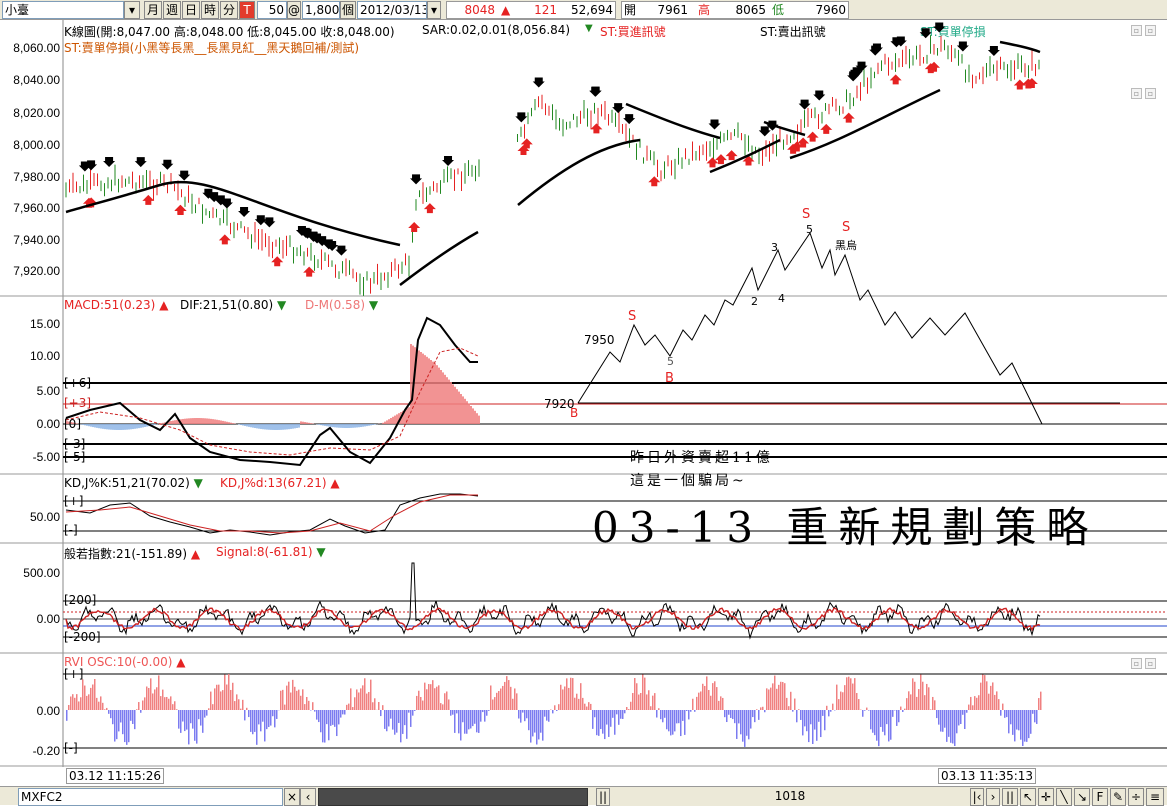  What do you see at coordinates (453, 797) in the screenshot?
I see `scrollbar-track` at bounding box center [453, 797].